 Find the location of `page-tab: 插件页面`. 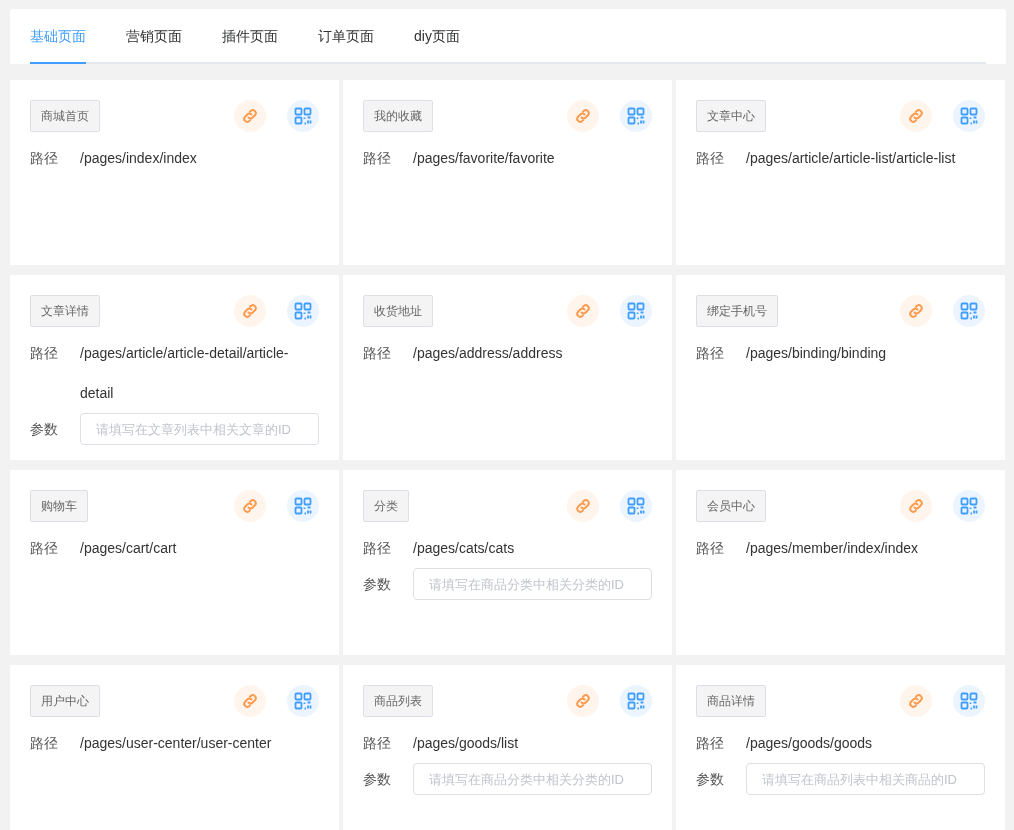

page-tab: 插件页面 is located at coordinates (250, 46).